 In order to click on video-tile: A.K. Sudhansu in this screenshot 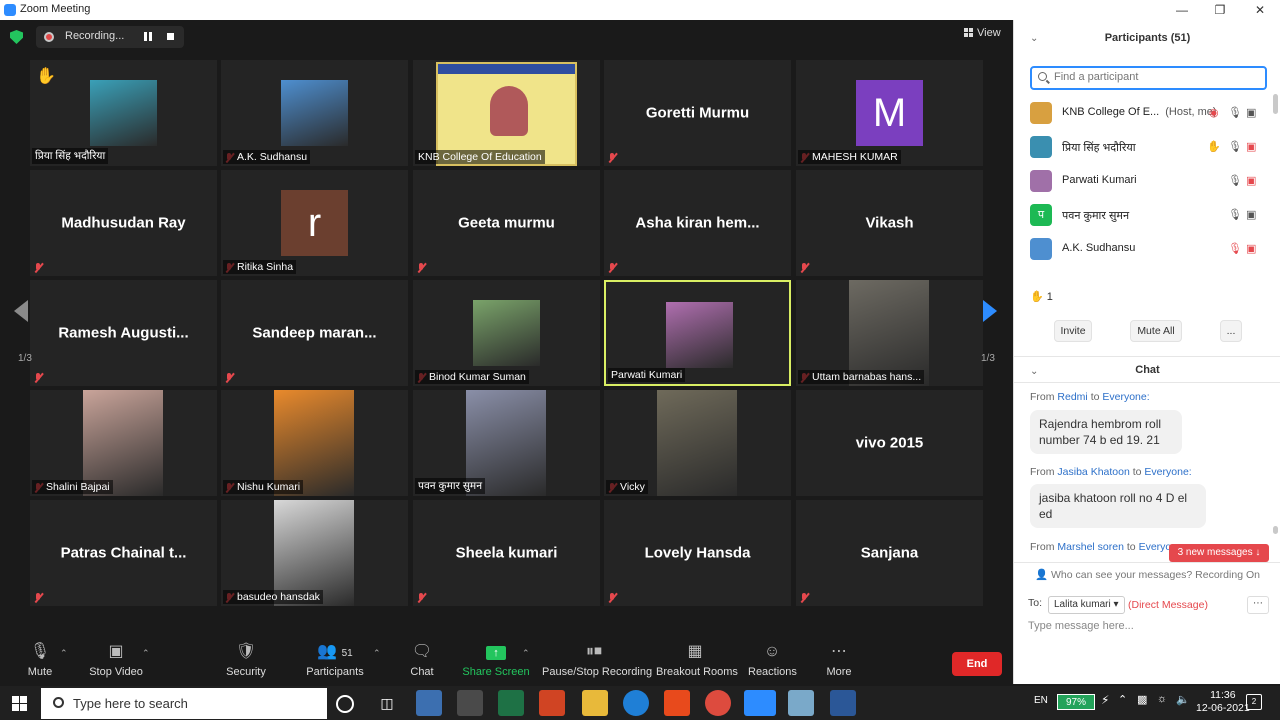, I will do `click(314, 113)`.